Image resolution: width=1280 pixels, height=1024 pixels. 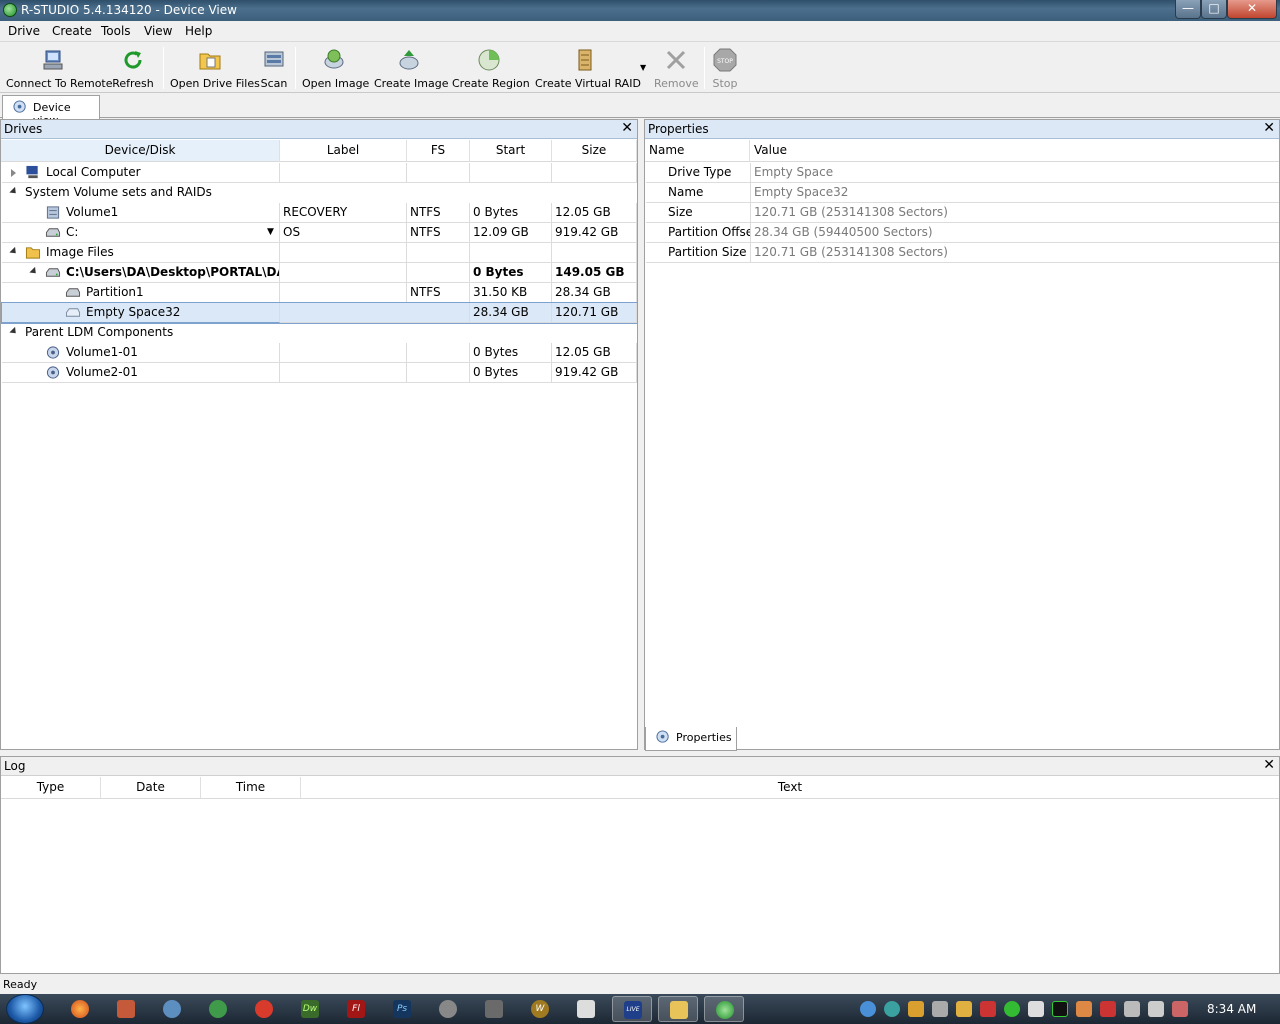 I want to click on col-name: Name, so click(x=697, y=151).